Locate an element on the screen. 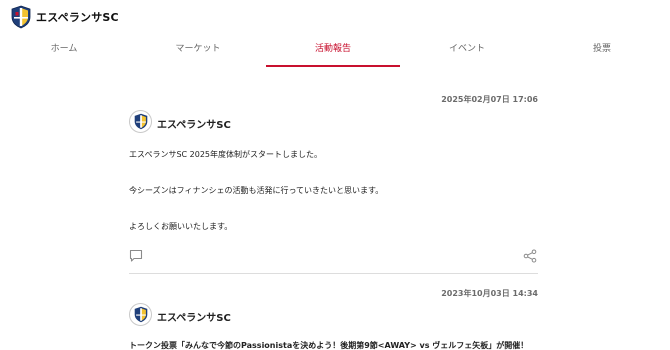 The image size is (670, 350). share-icon is located at coordinates (530, 256).